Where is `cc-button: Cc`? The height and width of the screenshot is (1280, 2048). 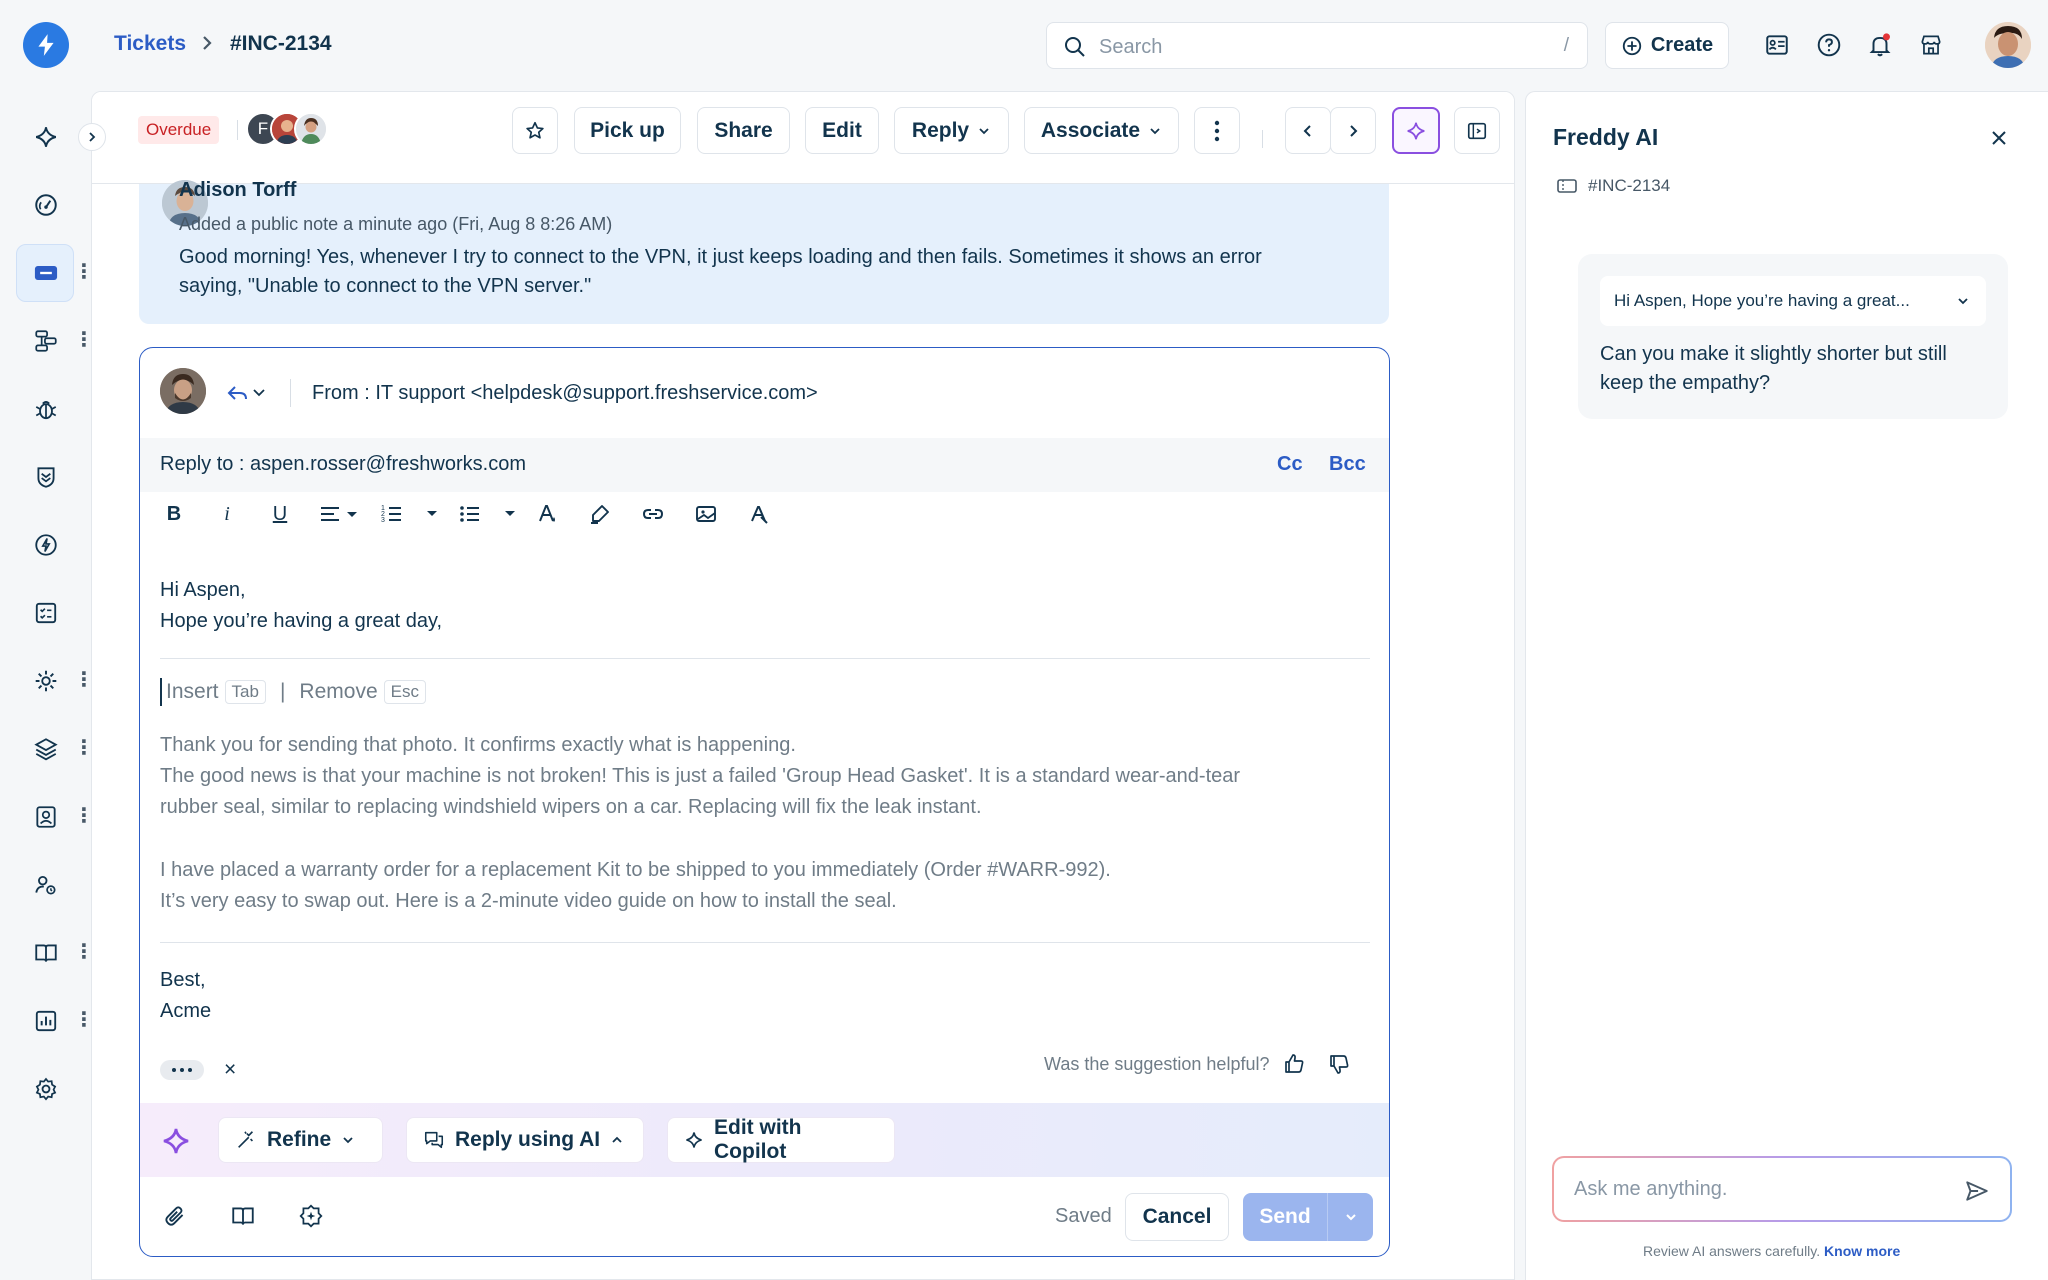
cc-button: Cc is located at coordinates (1290, 464).